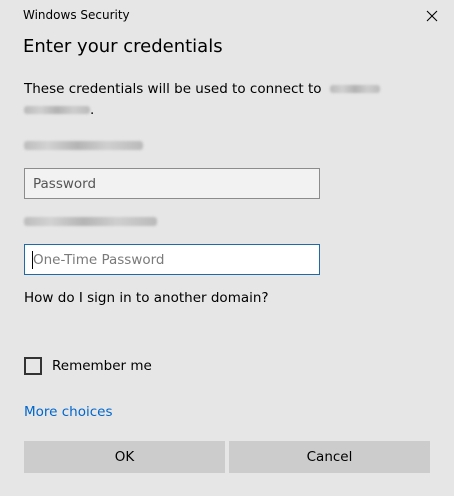 This screenshot has width=454, height=496. Describe the element at coordinates (329, 457) in the screenshot. I see `cancel-button: Cancel` at that location.